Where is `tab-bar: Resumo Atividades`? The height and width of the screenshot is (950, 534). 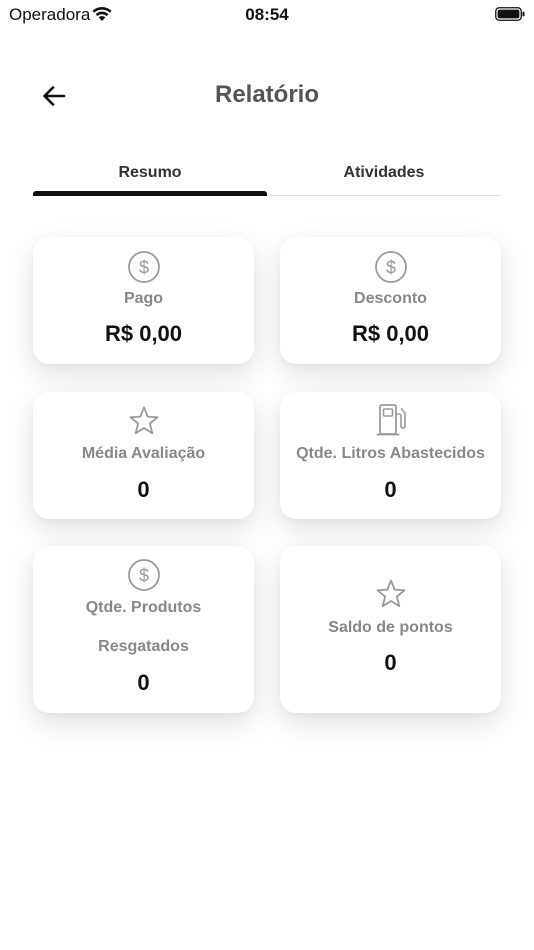 tab-bar: Resumo Atividades is located at coordinates (267, 179).